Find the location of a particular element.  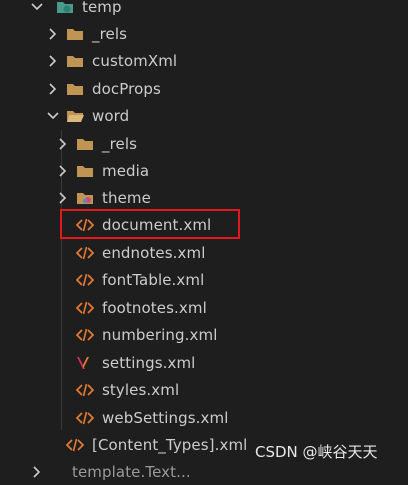

tree-item-word-rels: _rels is located at coordinates (204, 143).